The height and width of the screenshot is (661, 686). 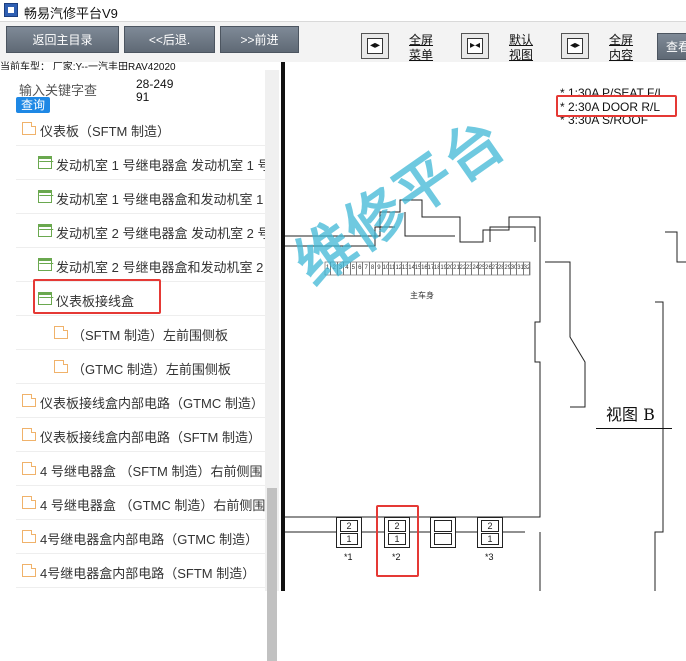 I want to click on tree-item: 发动机室 1 号继电器盒和发动机室 1, so click(x=140, y=197).